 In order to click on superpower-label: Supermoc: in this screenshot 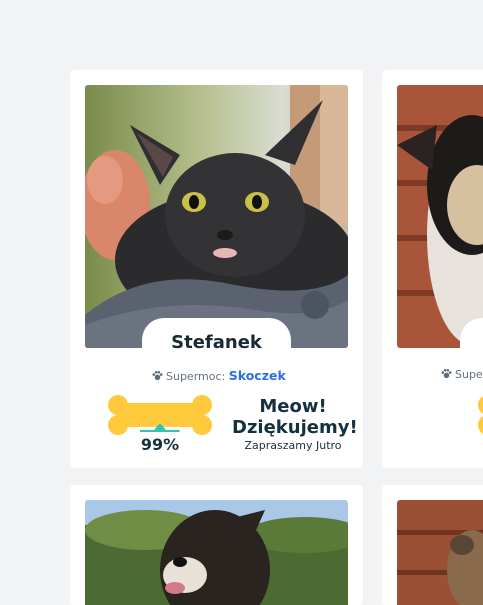, I will do `click(196, 376)`.